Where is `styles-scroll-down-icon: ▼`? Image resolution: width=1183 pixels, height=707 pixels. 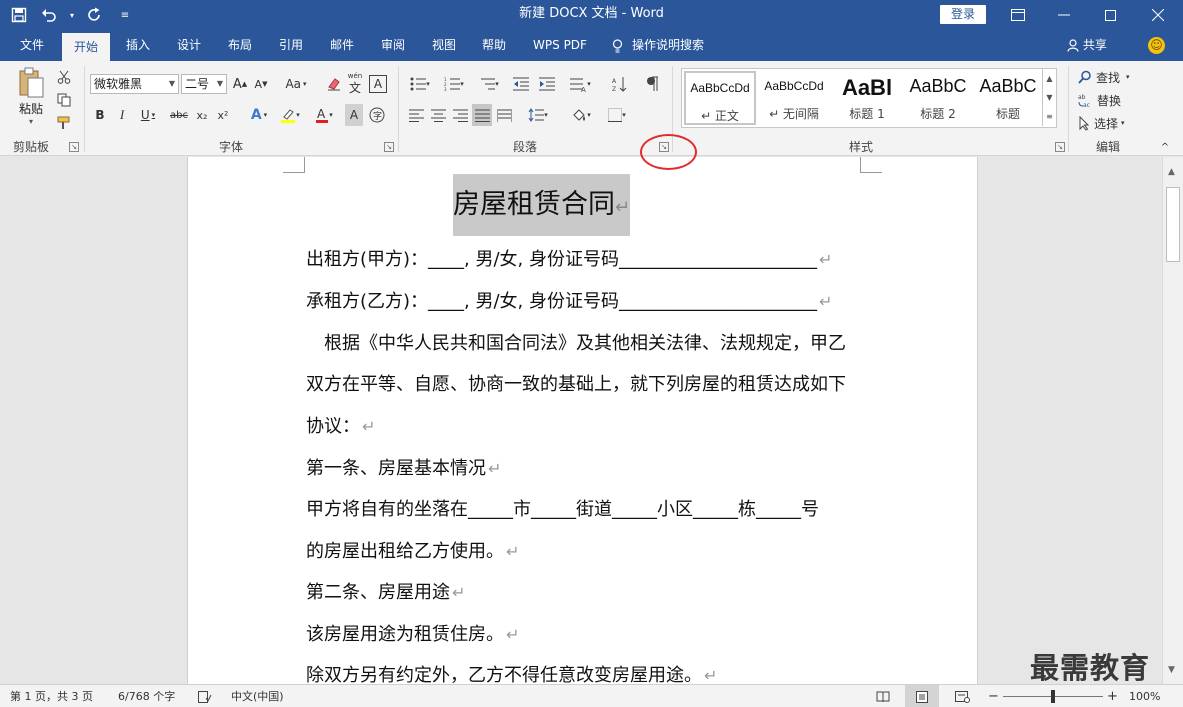
styles-scroll-down-icon: ▼ is located at coordinates (1049, 97).